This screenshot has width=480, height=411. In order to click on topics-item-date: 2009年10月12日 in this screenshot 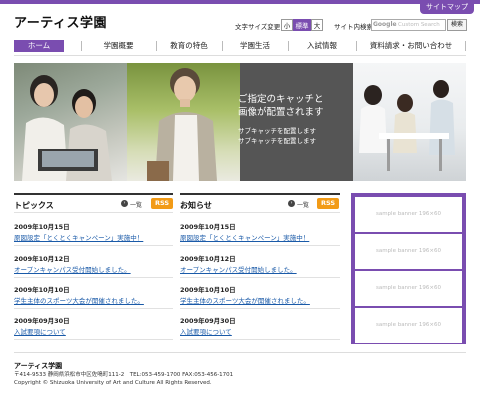, I will do `click(42, 259)`.